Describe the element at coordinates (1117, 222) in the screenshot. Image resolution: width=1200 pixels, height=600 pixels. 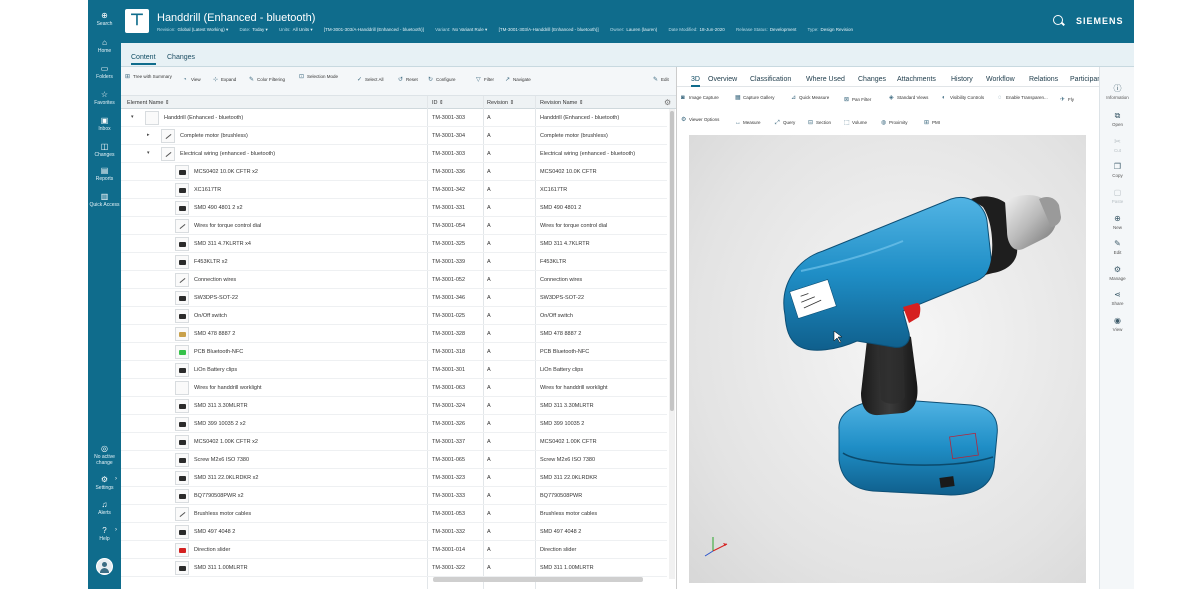
I see `new-button: ⊕ New` at that location.